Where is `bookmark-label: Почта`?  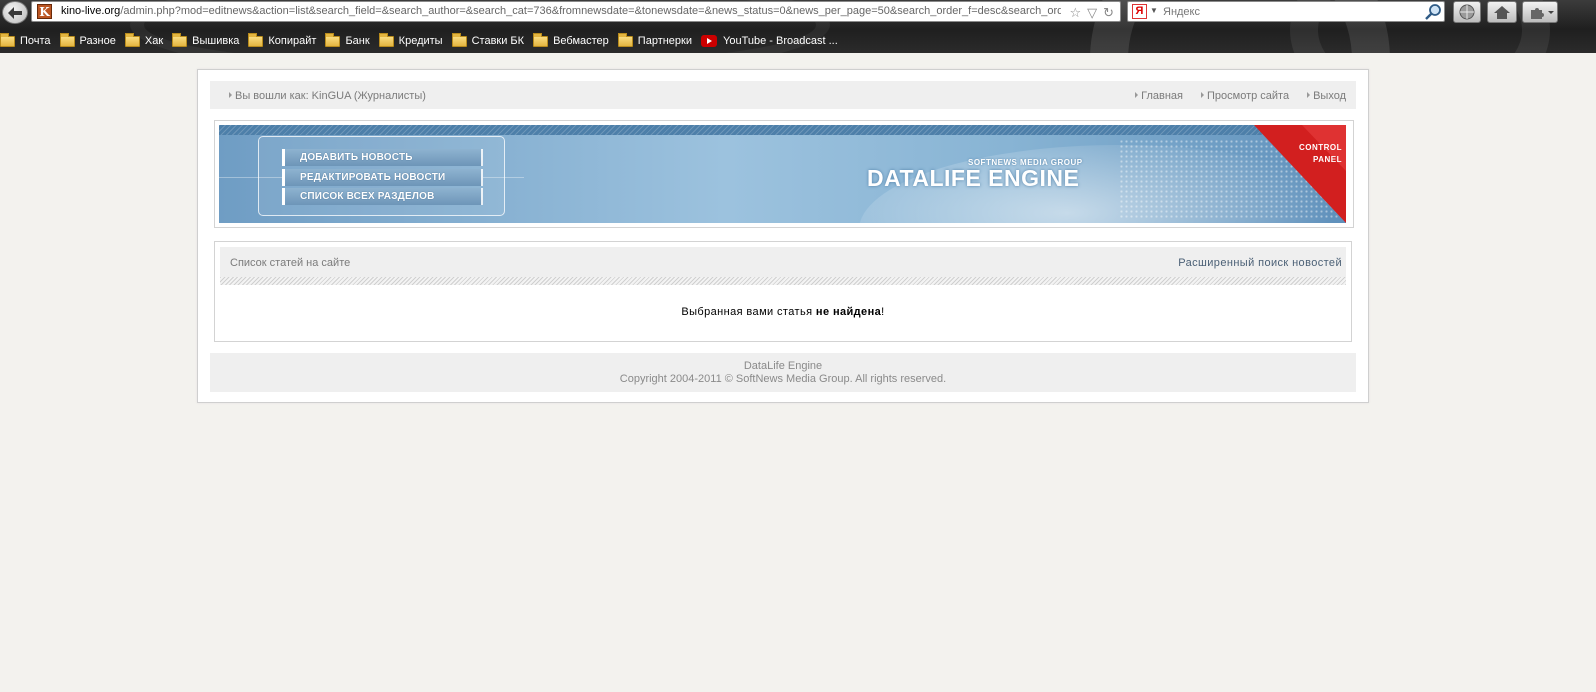
bookmark-label: Почта is located at coordinates (35, 41).